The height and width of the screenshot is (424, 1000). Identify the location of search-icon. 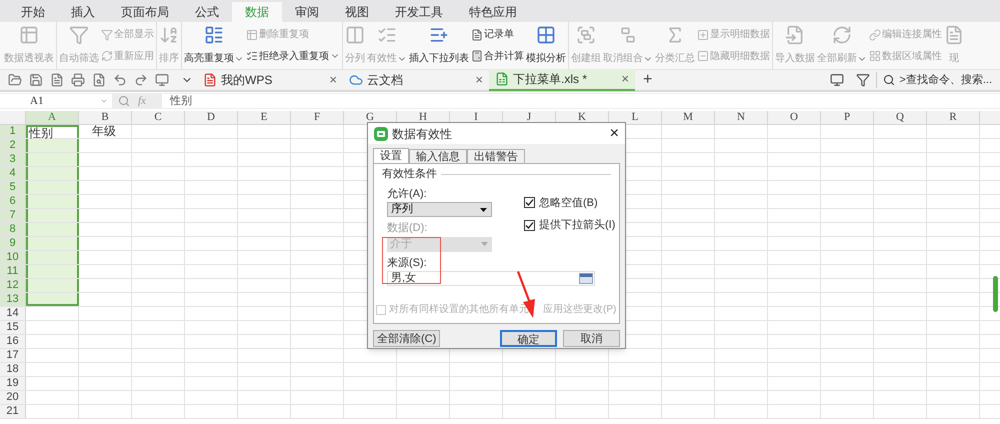
(889, 80).